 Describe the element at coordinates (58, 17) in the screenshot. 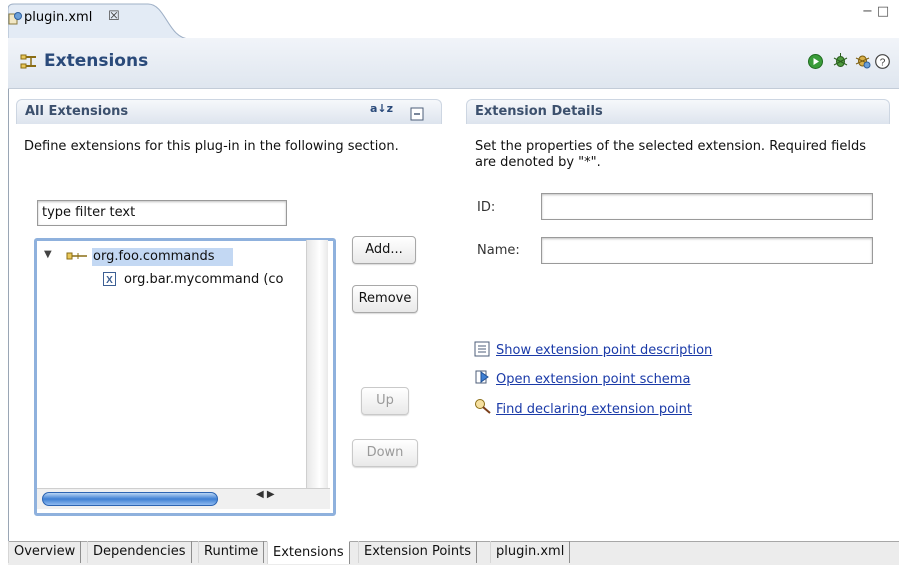

I see `editor-tab-label: plugin.xml` at that location.